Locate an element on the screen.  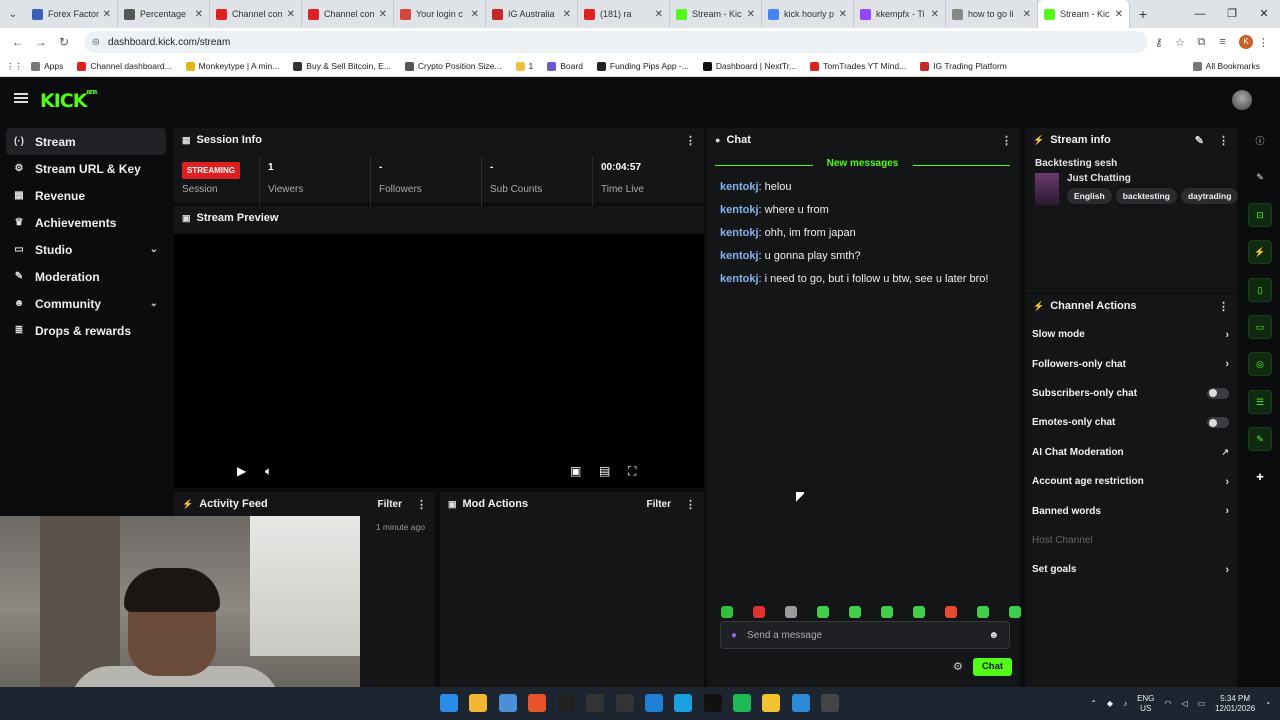
bookmark-item: Board is located at coordinates (565, 66).